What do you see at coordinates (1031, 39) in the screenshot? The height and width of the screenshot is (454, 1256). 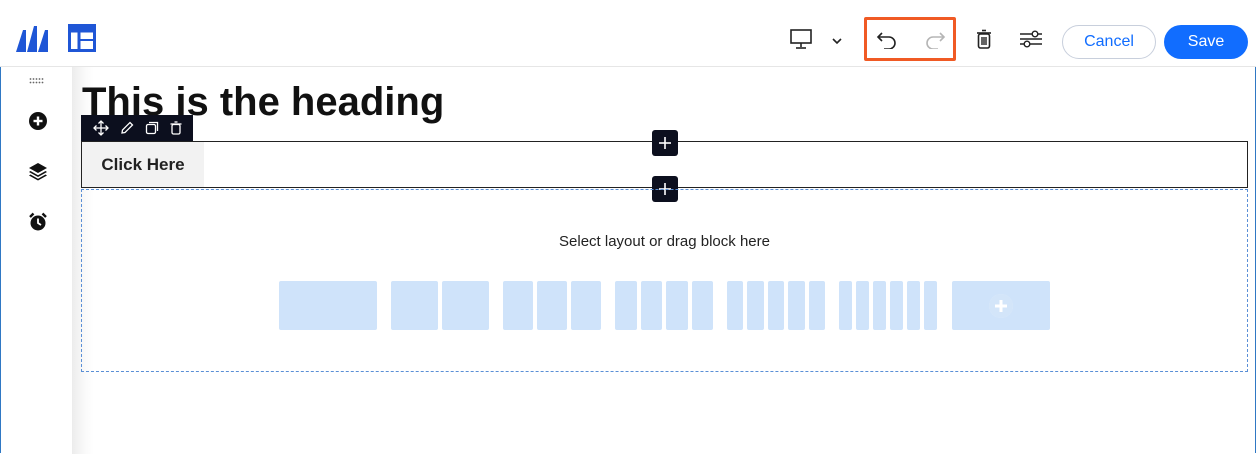 I see `settings-sliders-icon` at bounding box center [1031, 39].